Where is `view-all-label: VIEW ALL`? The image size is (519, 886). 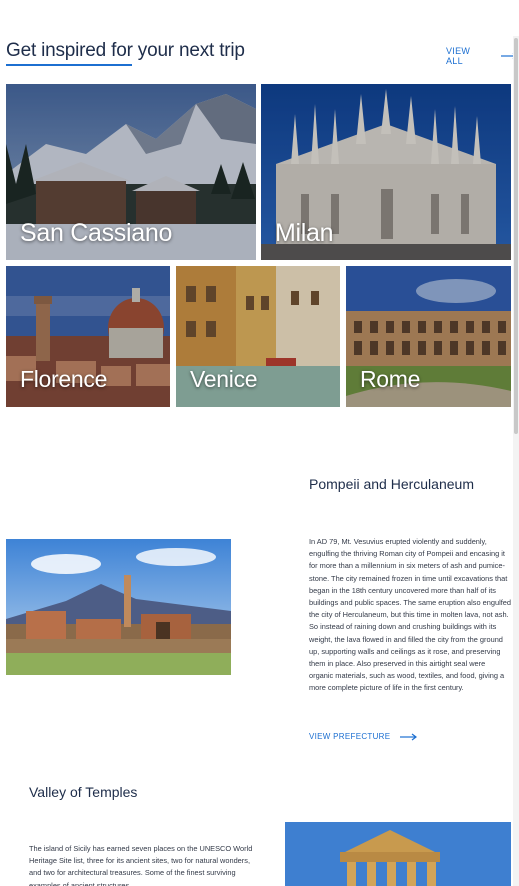
view-all-label: VIEW ALL is located at coordinates (458, 56).